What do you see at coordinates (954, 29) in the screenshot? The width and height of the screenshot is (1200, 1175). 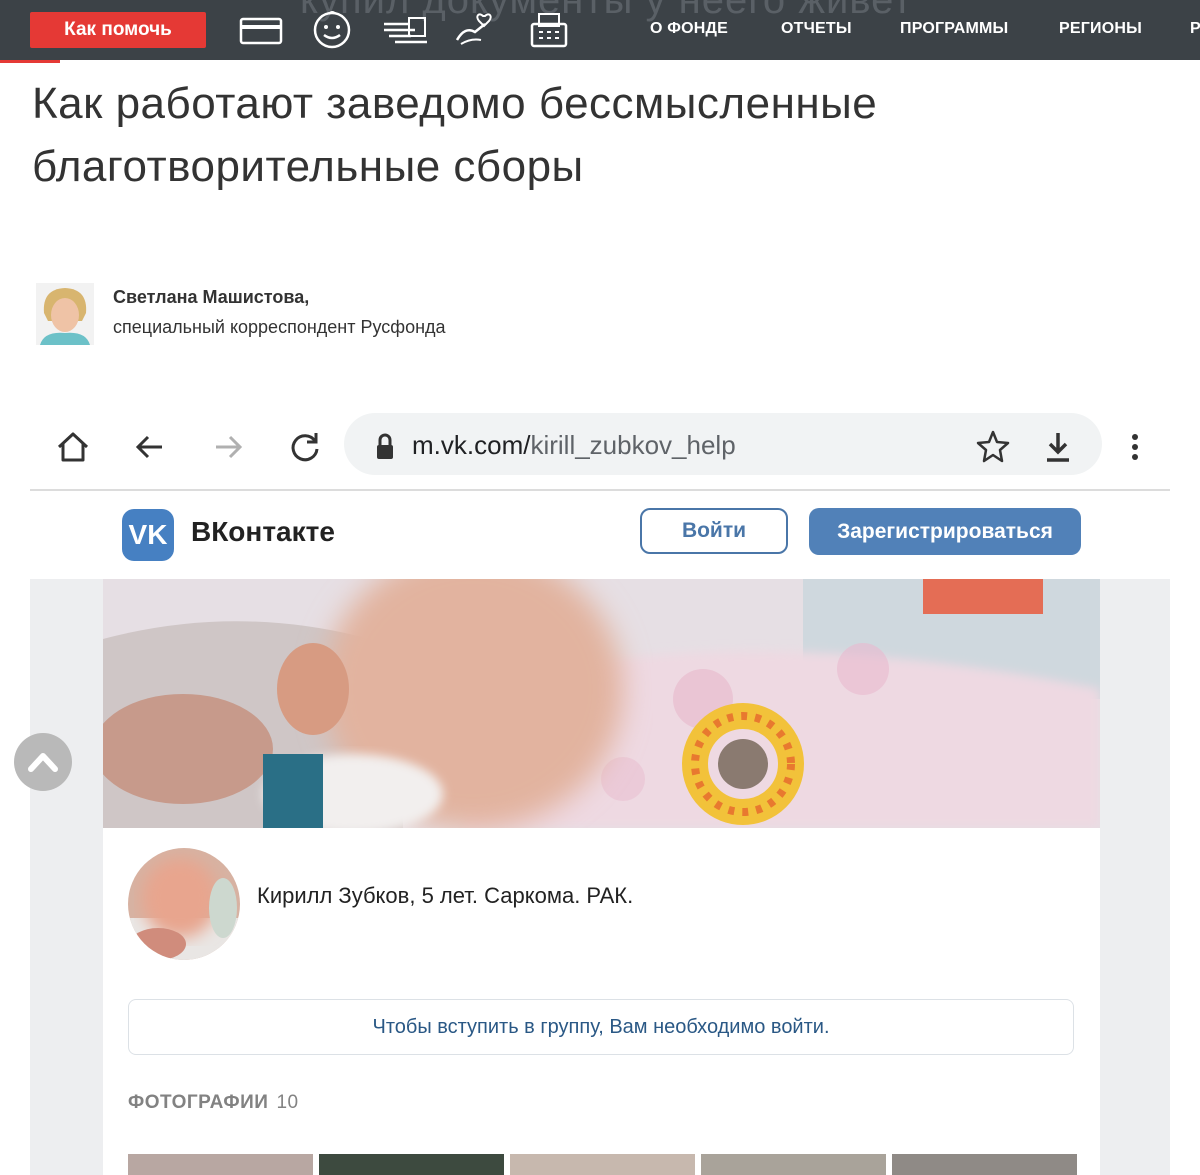 I see `nav-link-programs: ПРОГРАММЫ` at bounding box center [954, 29].